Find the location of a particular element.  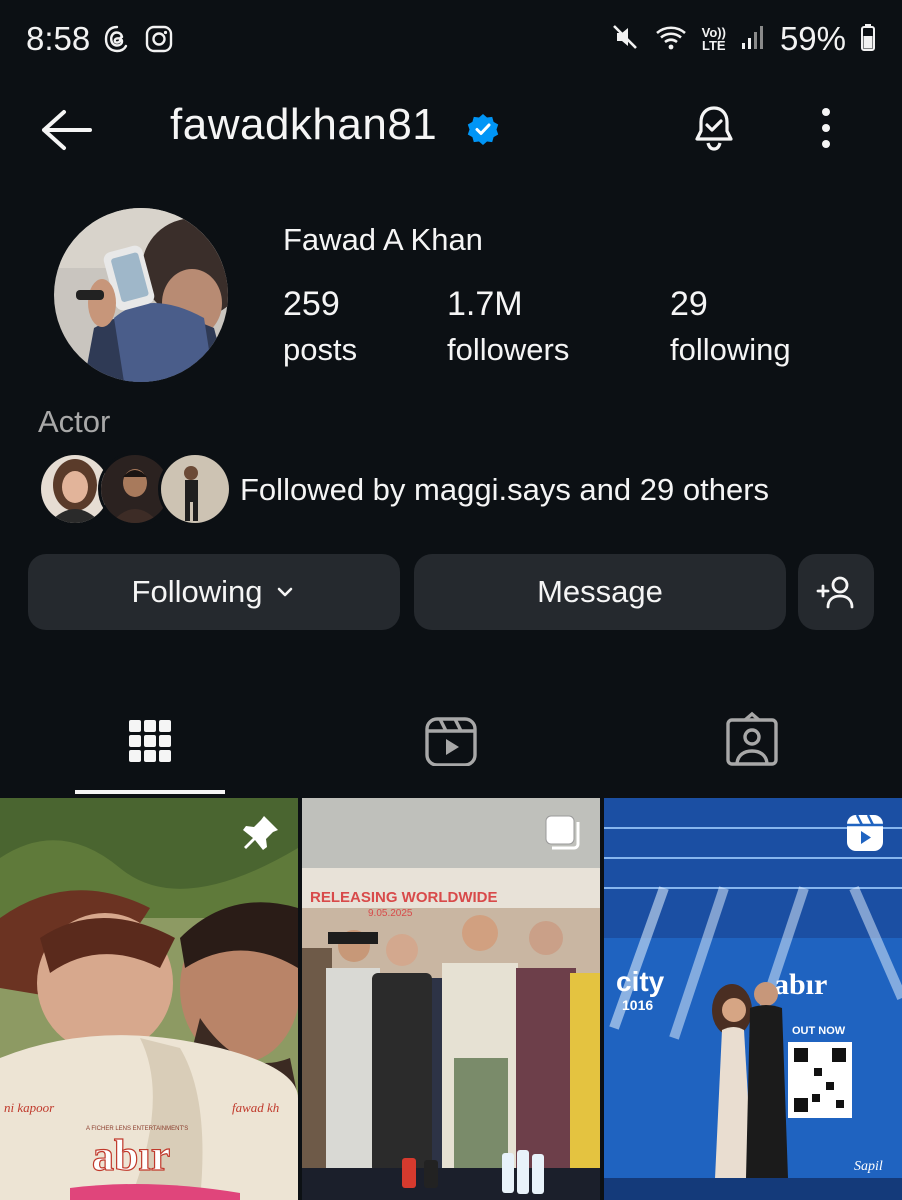

wifi-icon is located at coordinates (671, 39).